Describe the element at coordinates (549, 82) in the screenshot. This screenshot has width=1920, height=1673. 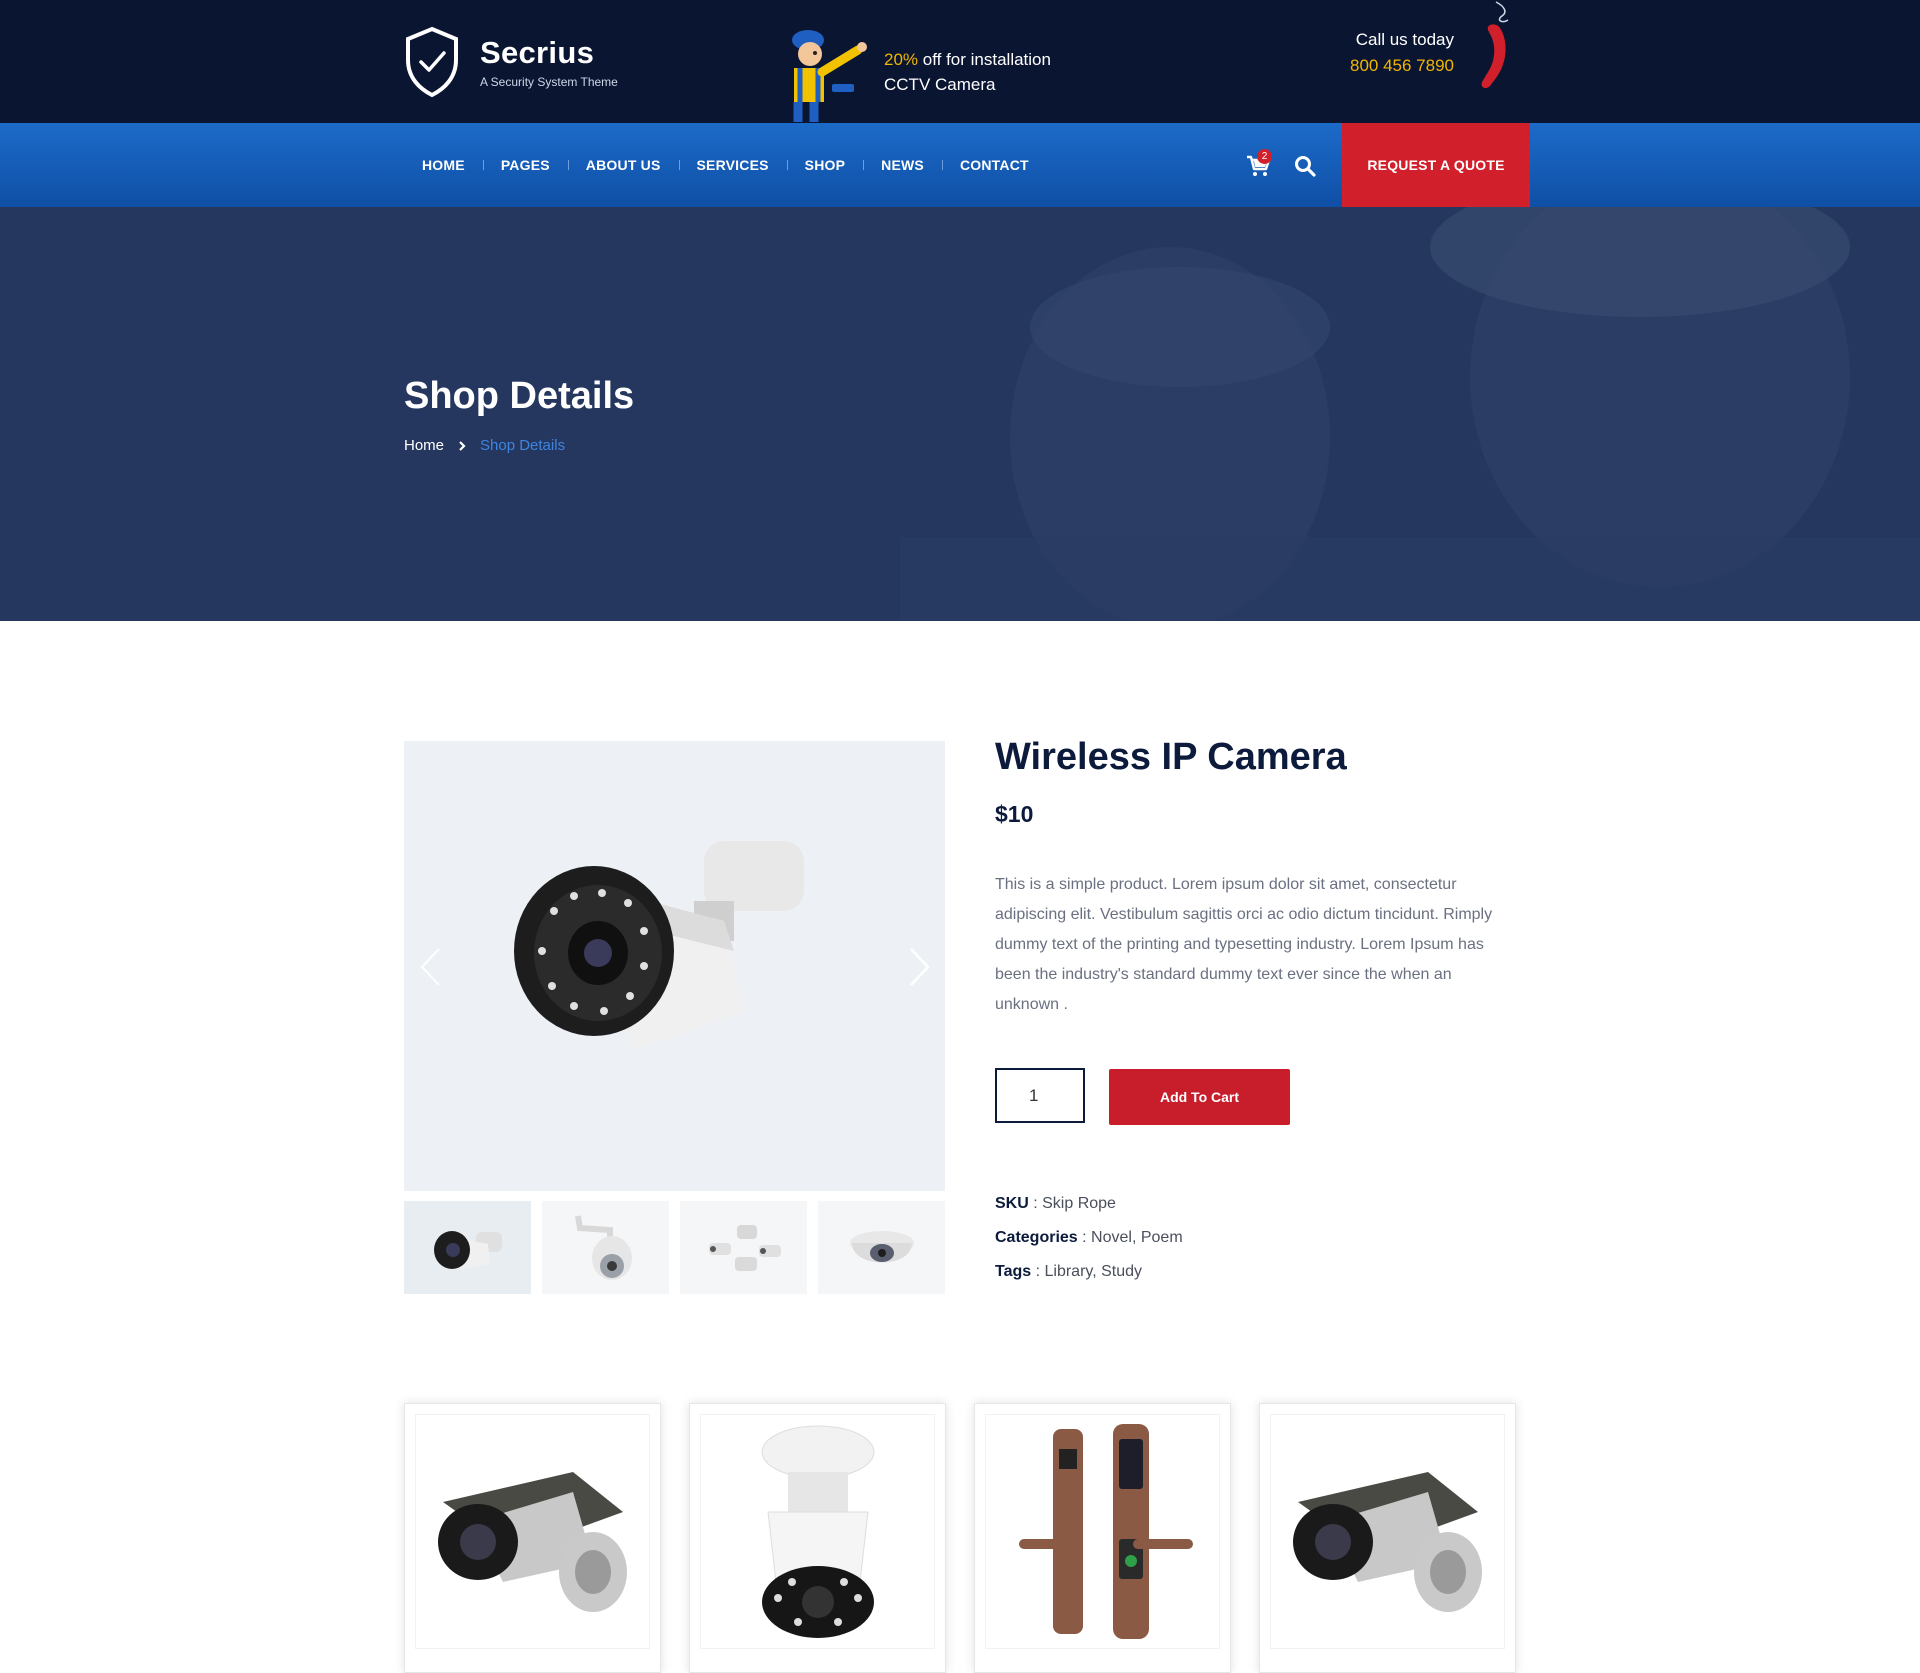
I see `brand-tagline: A Security System Theme` at that location.